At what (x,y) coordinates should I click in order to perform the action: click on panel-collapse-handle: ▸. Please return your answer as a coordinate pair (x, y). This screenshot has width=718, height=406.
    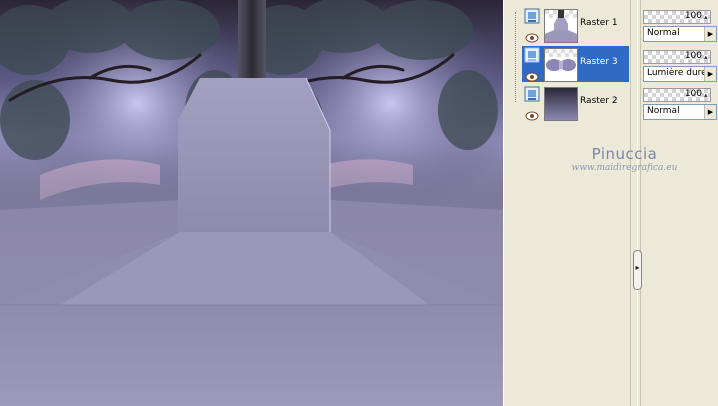
    Looking at the image, I should click on (637, 270).